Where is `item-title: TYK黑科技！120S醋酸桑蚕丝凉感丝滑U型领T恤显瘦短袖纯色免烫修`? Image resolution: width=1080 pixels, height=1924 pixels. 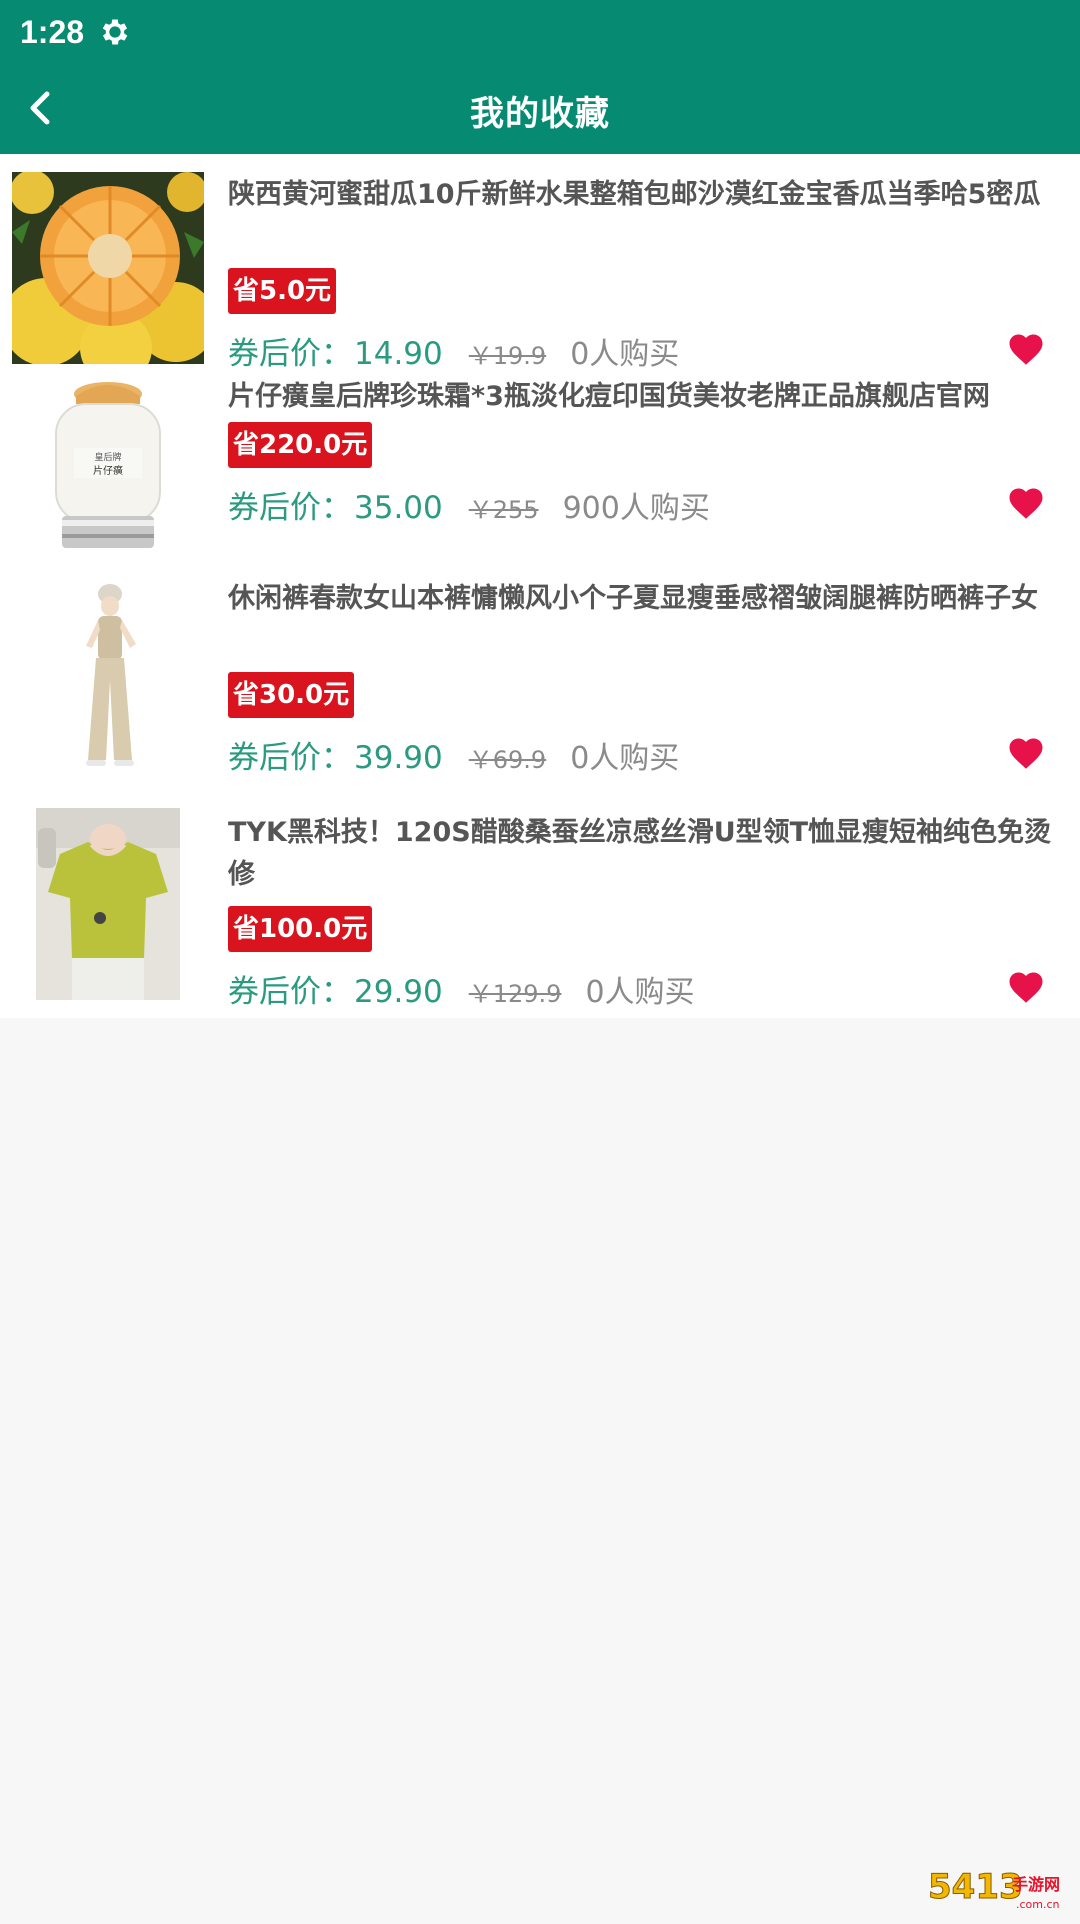 item-title: TYK黑科技！120S醋酸桑蚕丝凉感丝滑U型领T恤显瘦短袖纯色免烫修 is located at coordinates (643, 854).